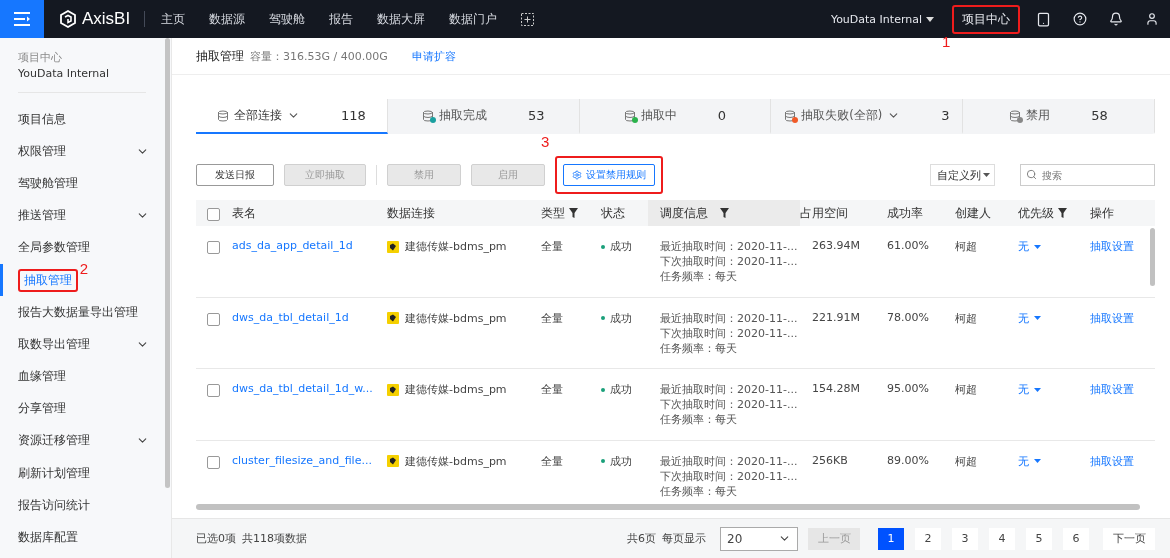  Describe the element at coordinates (173, 19) in the screenshot. I see `nav-link: 主页` at that location.